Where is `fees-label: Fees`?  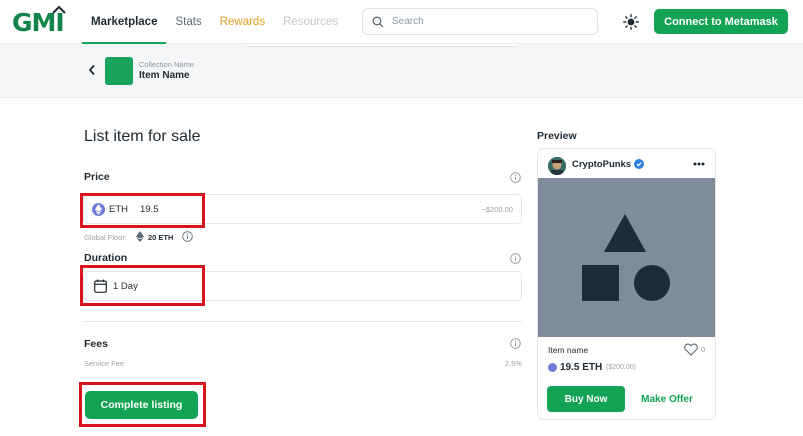 fees-label: Fees is located at coordinates (96, 344).